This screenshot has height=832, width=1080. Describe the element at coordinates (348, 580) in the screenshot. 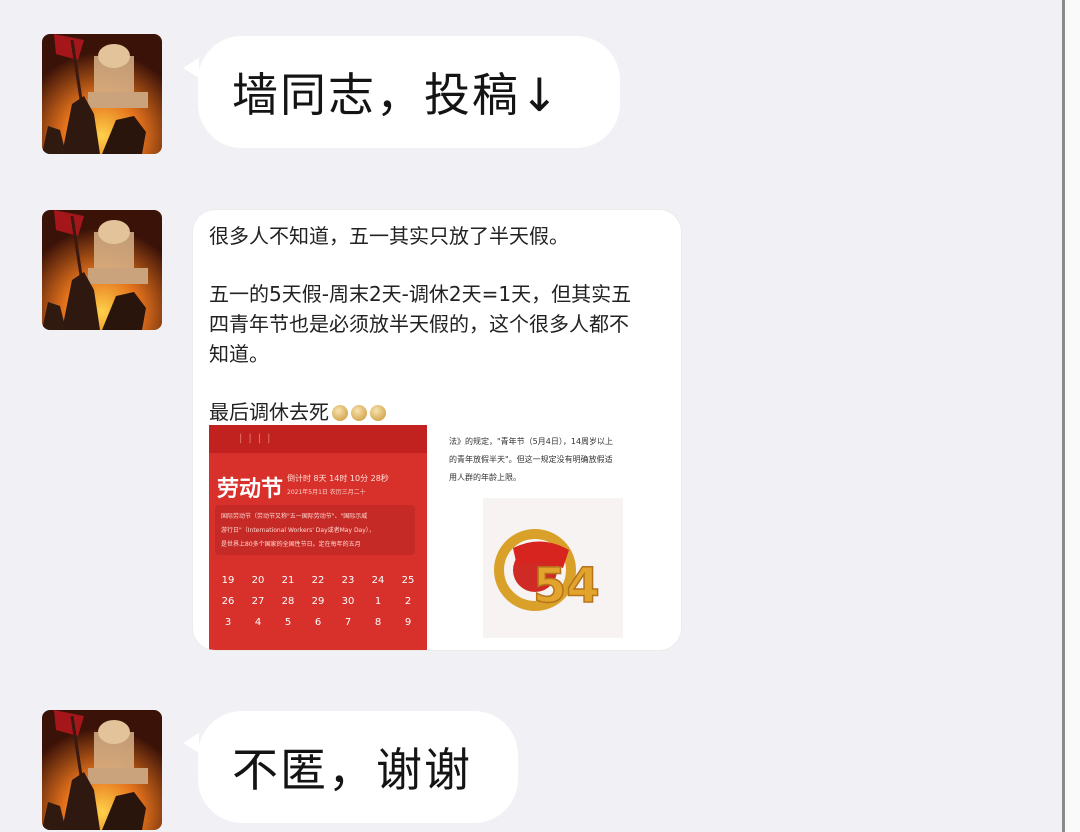

I see `calendar-day: 23` at that location.